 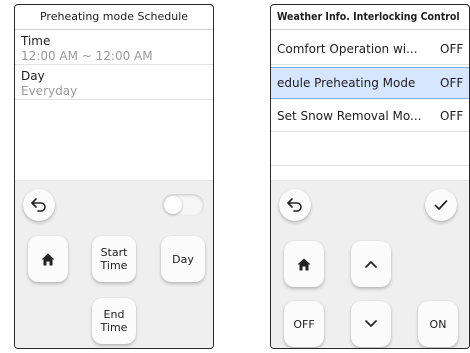 I want to click on end-time-label: End Time, so click(x=114, y=321).